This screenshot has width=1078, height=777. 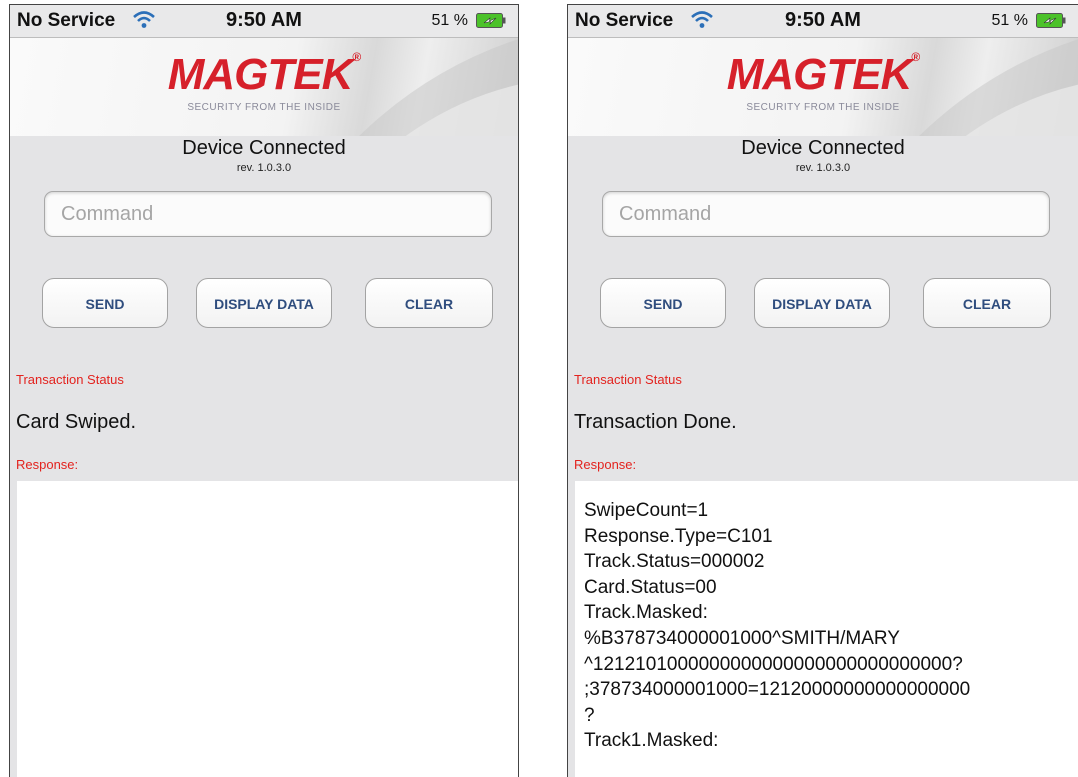 I want to click on response-line: Response.Type=C101, so click(x=678, y=536).